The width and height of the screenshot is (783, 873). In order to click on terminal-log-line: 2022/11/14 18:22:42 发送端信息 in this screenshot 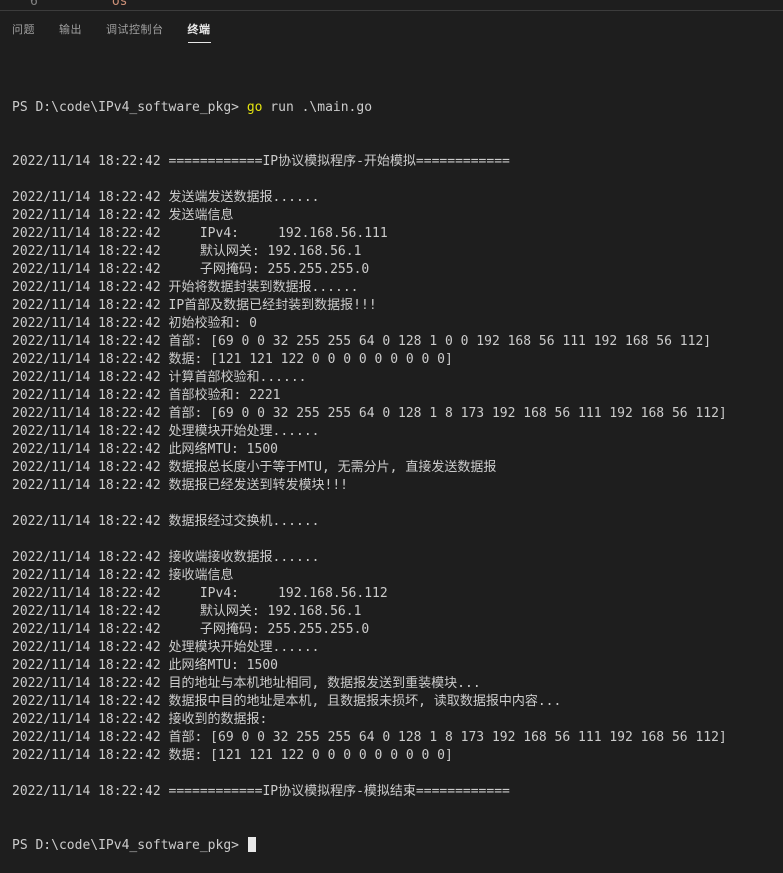, I will do `click(123, 215)`.